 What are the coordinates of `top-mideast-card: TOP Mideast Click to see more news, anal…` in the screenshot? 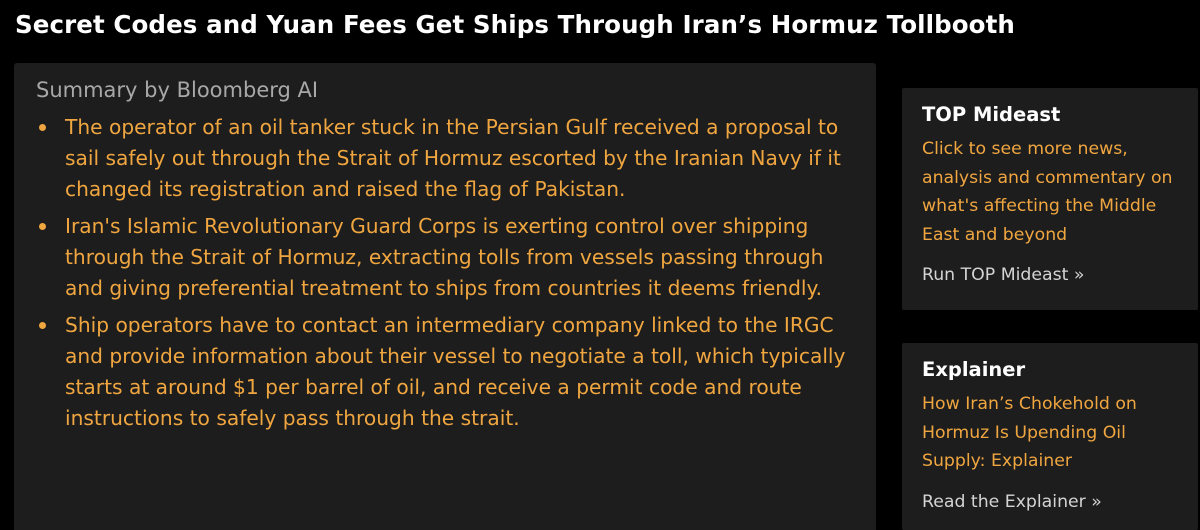 It's located at (1050, 199).